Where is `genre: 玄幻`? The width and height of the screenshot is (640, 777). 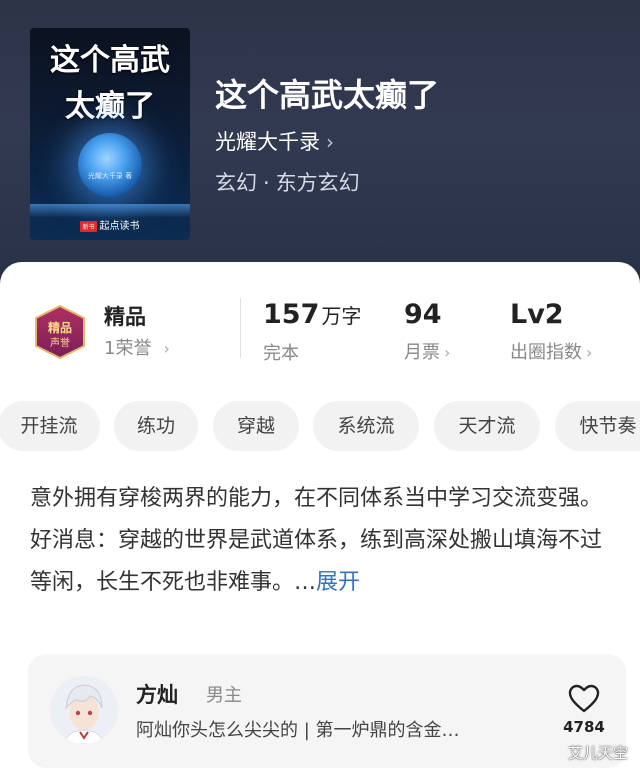 genre: 玄幻 is located at coordinates (236, 183).